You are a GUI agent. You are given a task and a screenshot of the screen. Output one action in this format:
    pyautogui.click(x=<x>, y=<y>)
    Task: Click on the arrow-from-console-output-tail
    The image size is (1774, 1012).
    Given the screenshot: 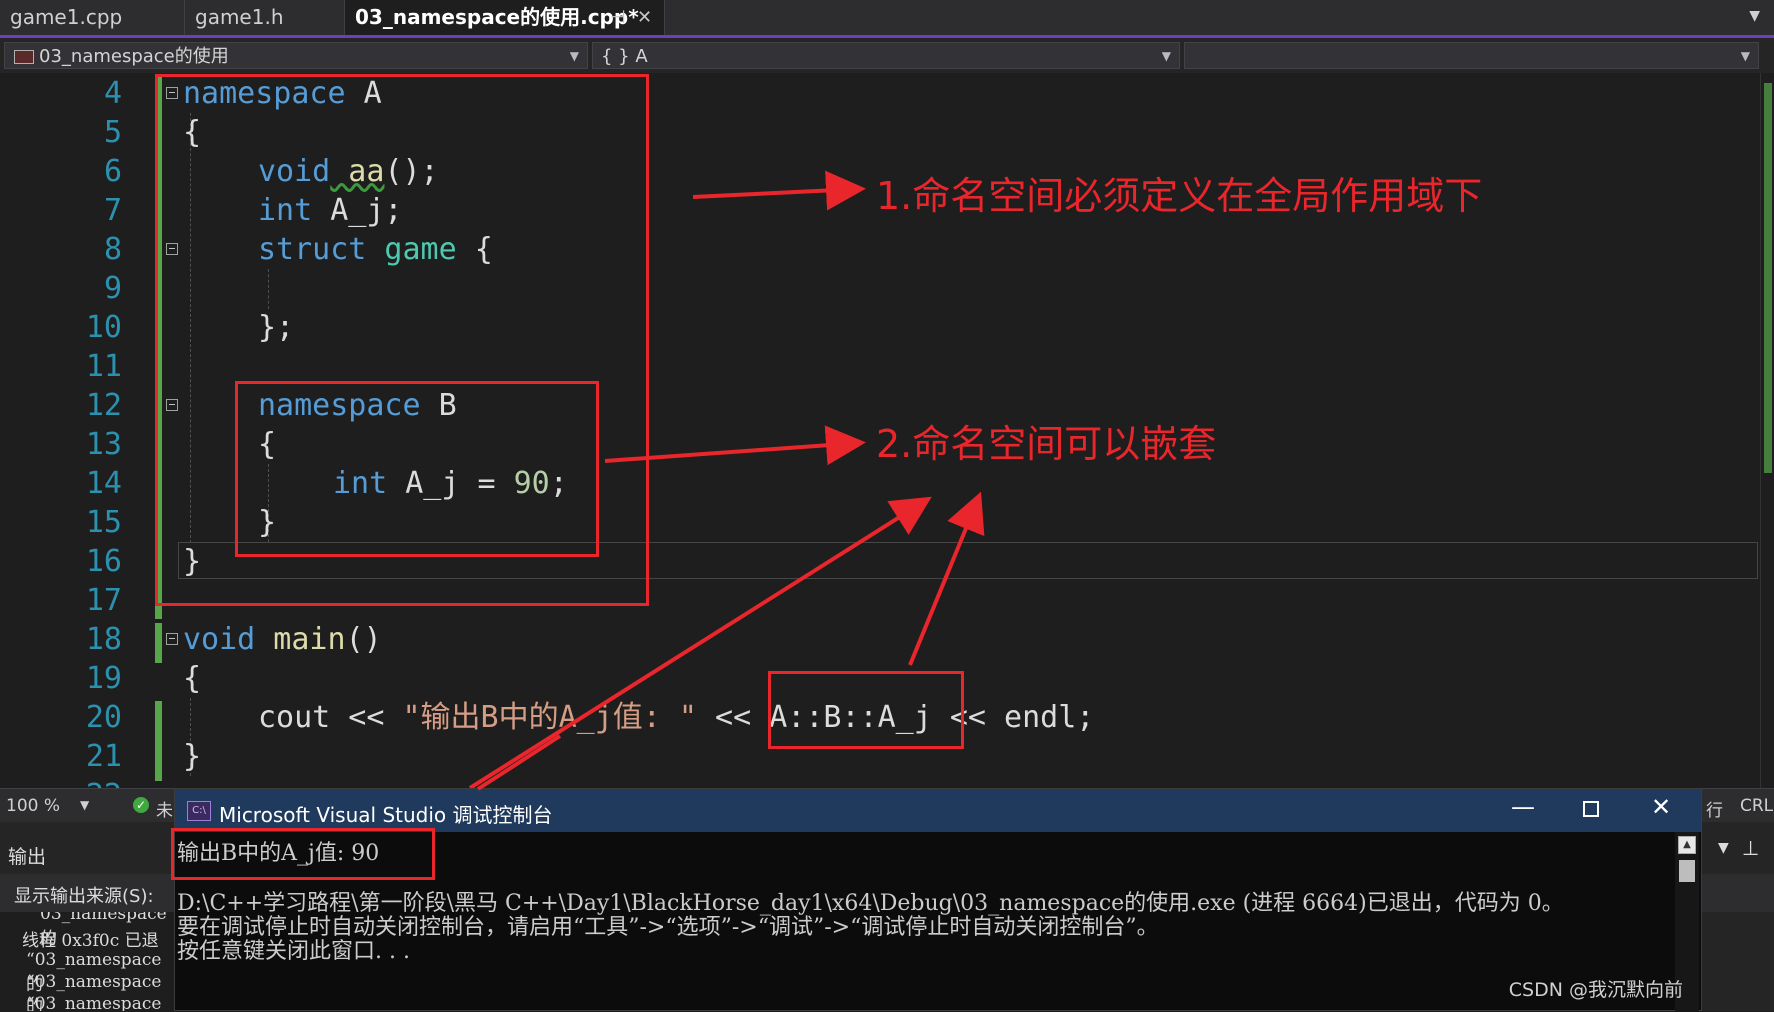 What is the action you would take?
    pyautogui.click(x=519, y=762)
    